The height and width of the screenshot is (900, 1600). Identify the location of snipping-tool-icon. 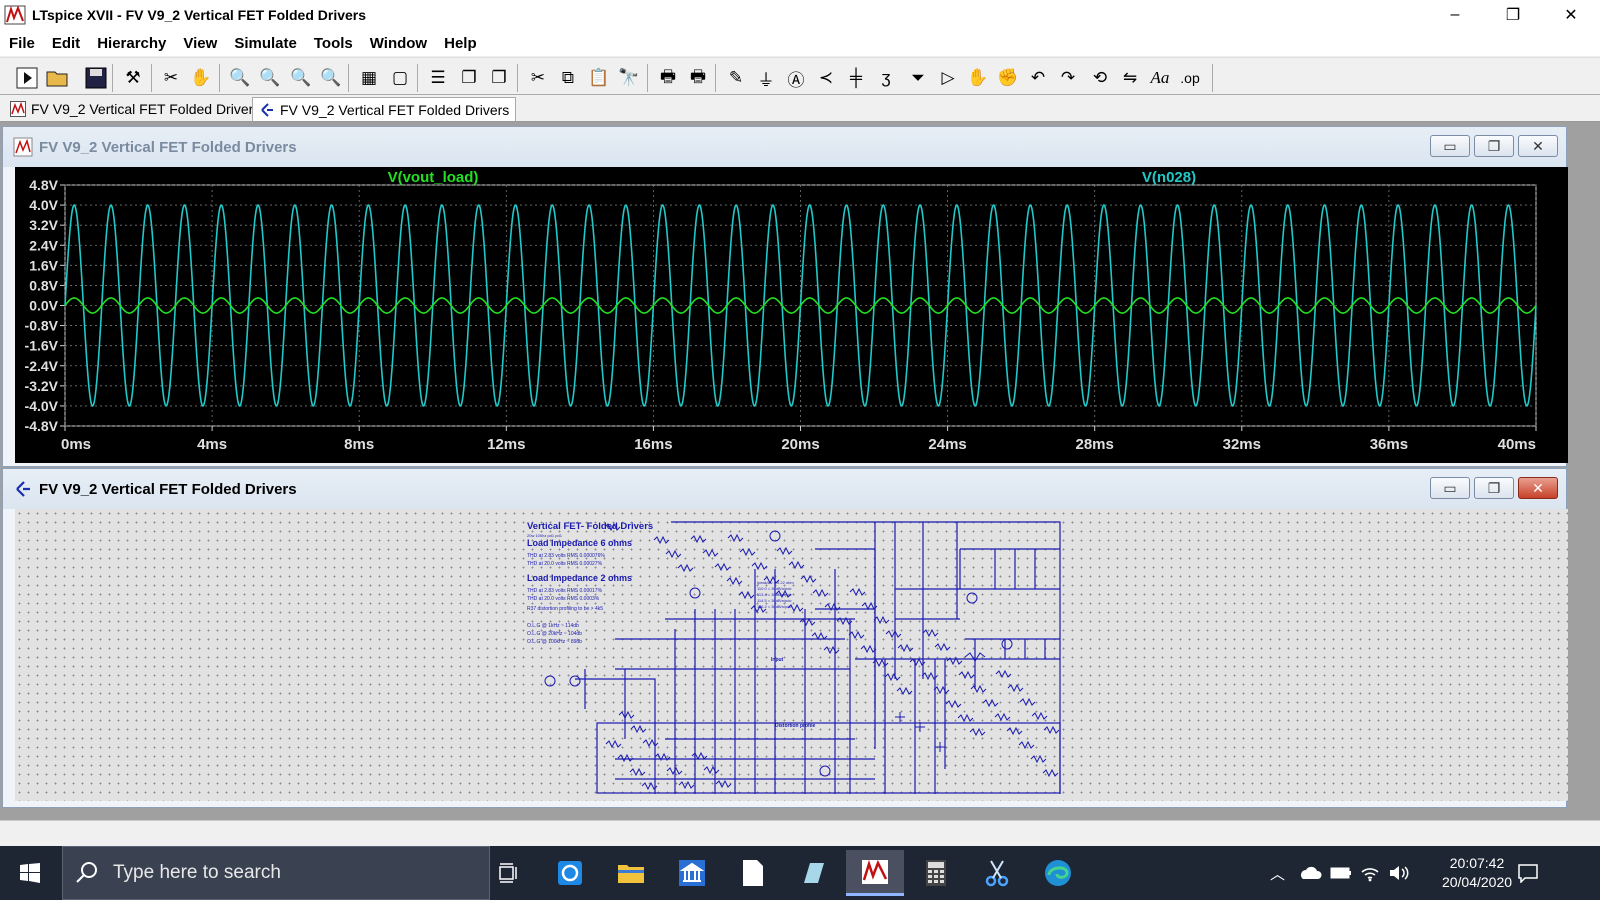
(997, 873).